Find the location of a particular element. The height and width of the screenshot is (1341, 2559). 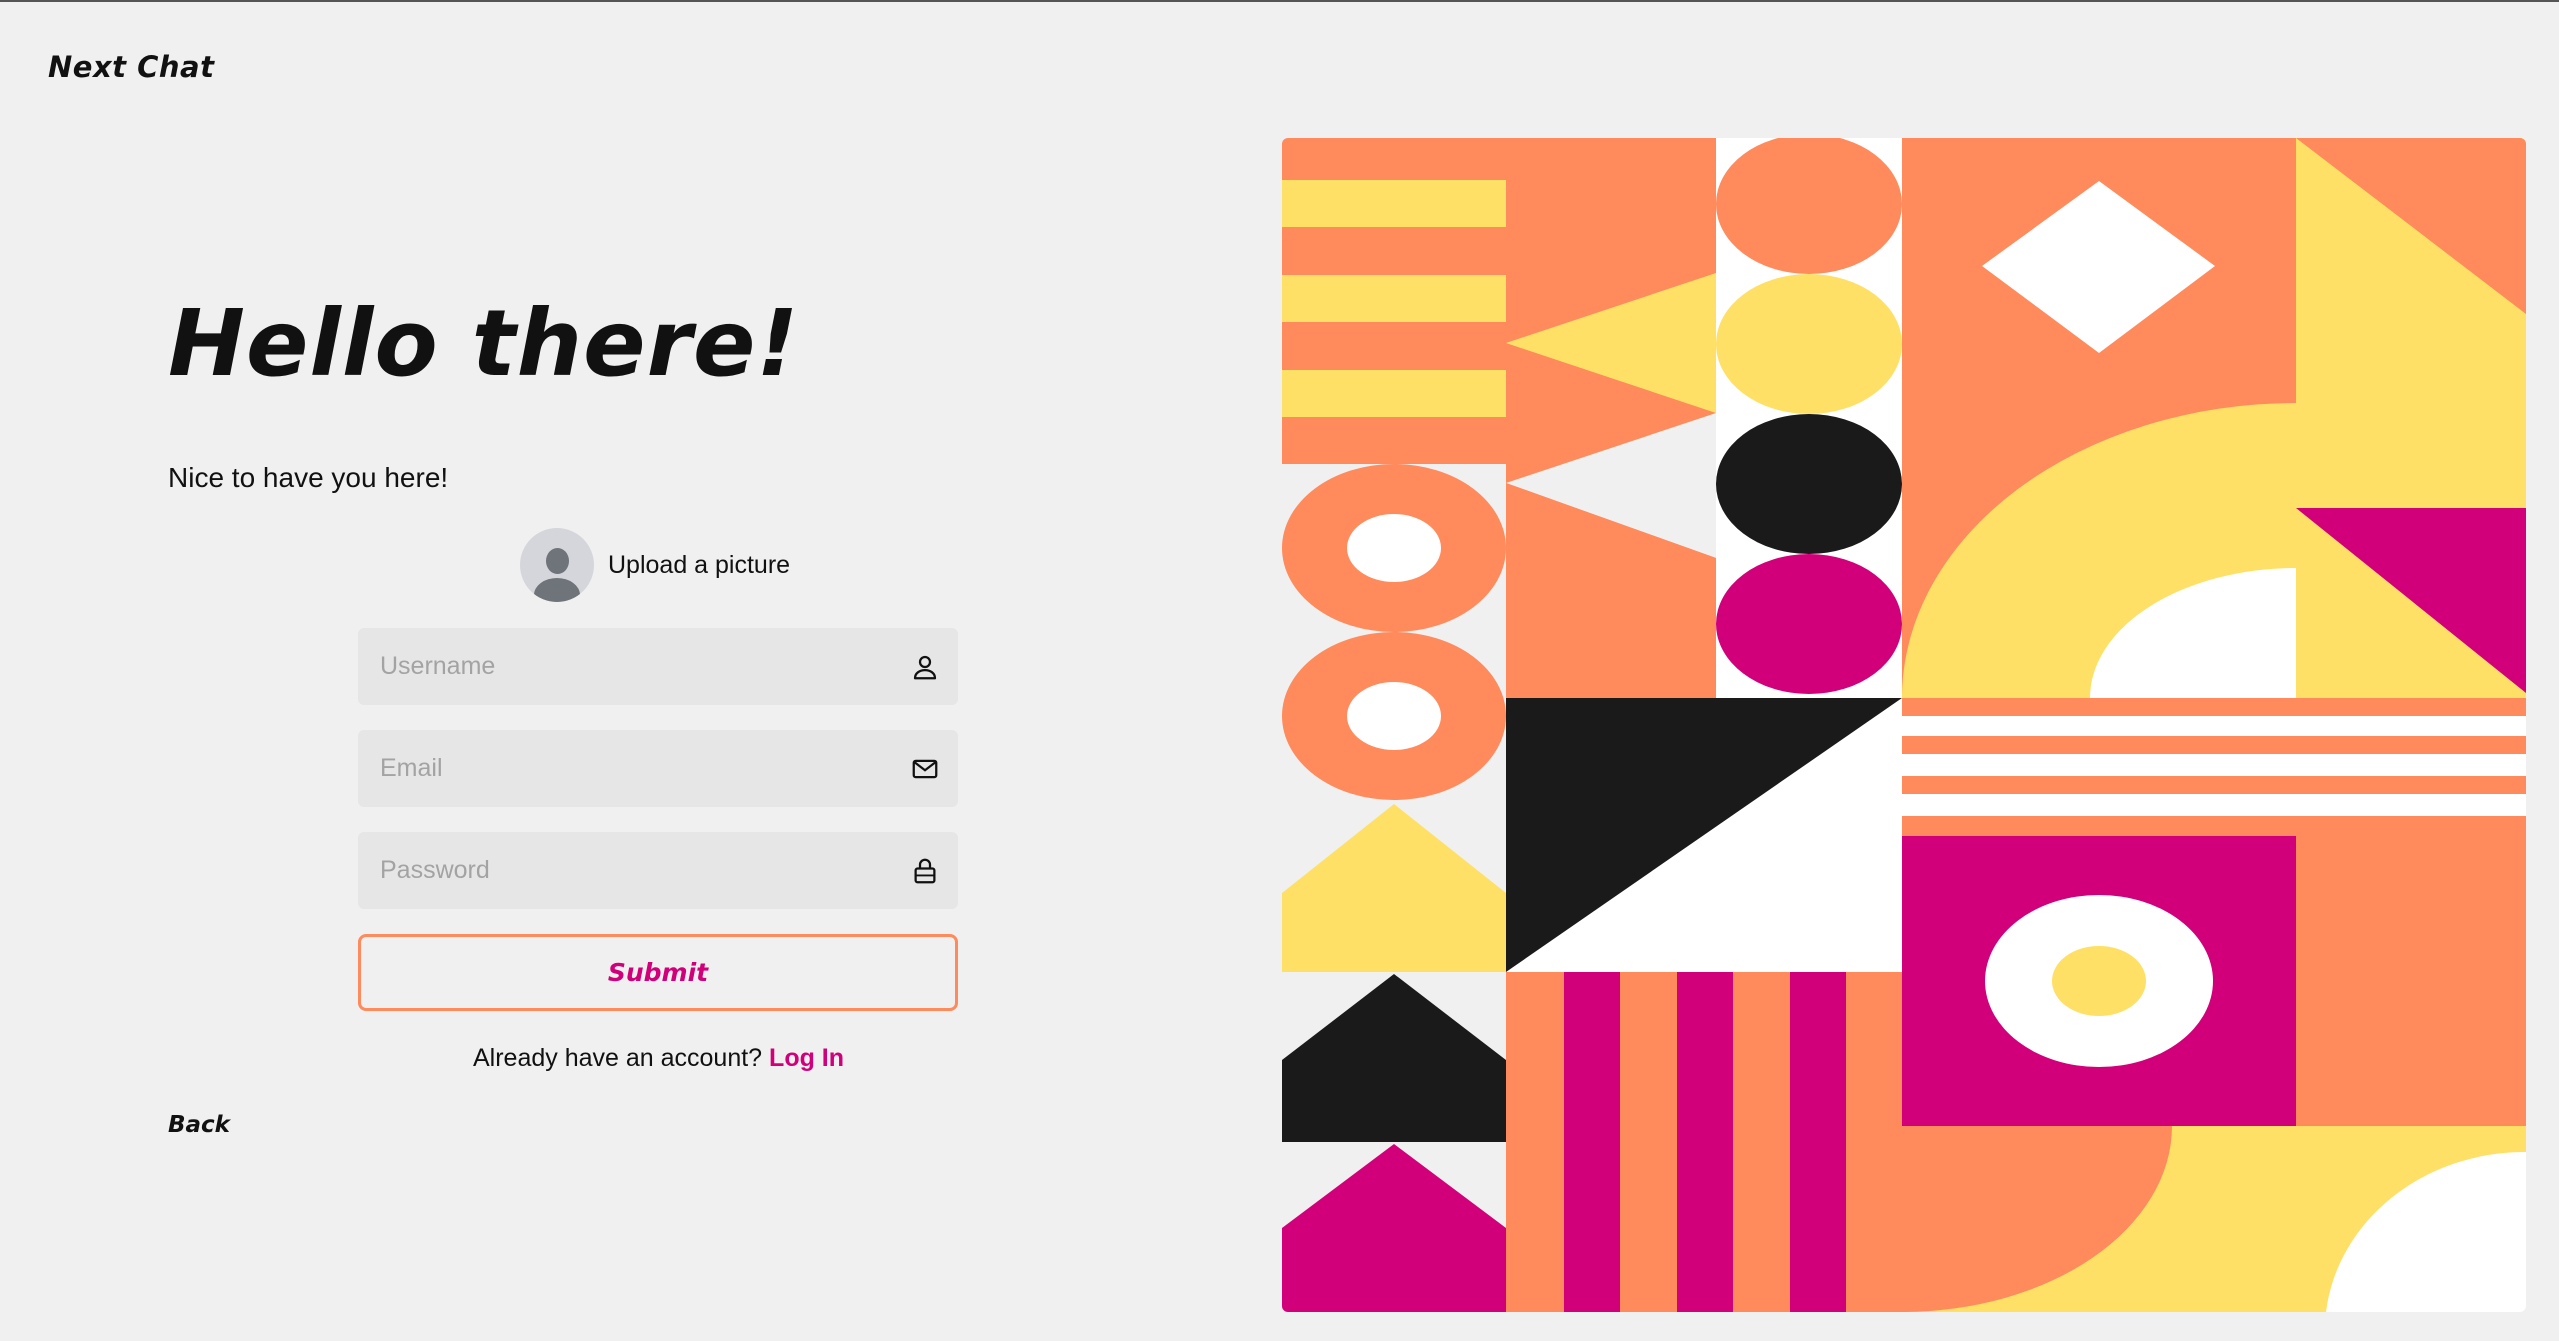

password-input is located at coordinates (634, 870).